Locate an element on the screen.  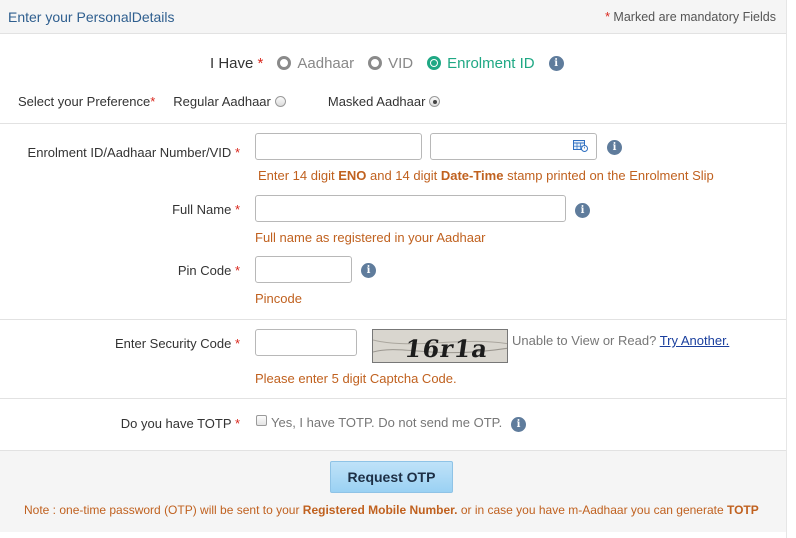
enrolment-id-label: Enrolment ID/Aadhaar Number/VID * is located at coordinates (133, 152).